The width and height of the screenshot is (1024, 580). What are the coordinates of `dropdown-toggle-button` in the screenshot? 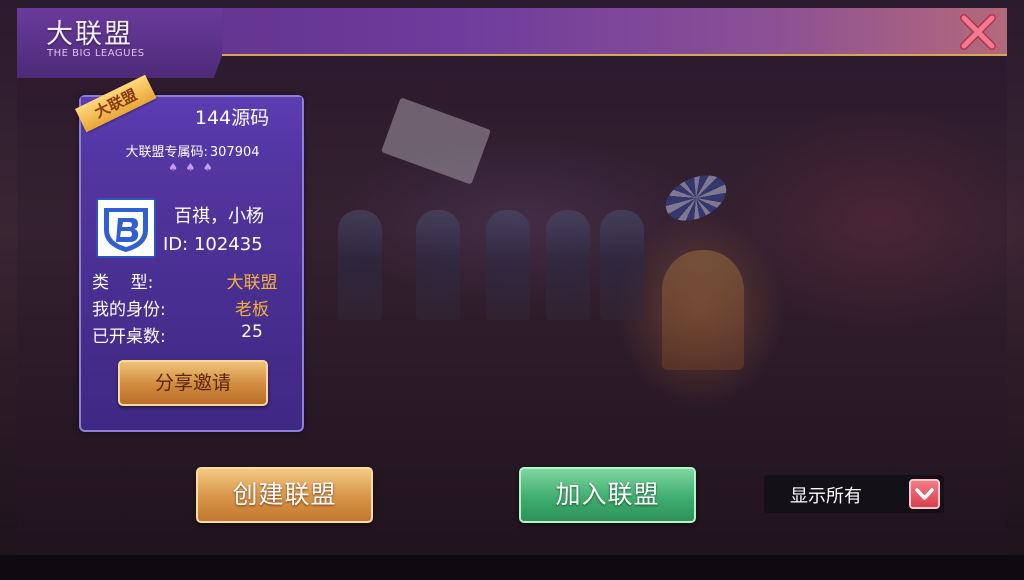 It's located at (924, 494).